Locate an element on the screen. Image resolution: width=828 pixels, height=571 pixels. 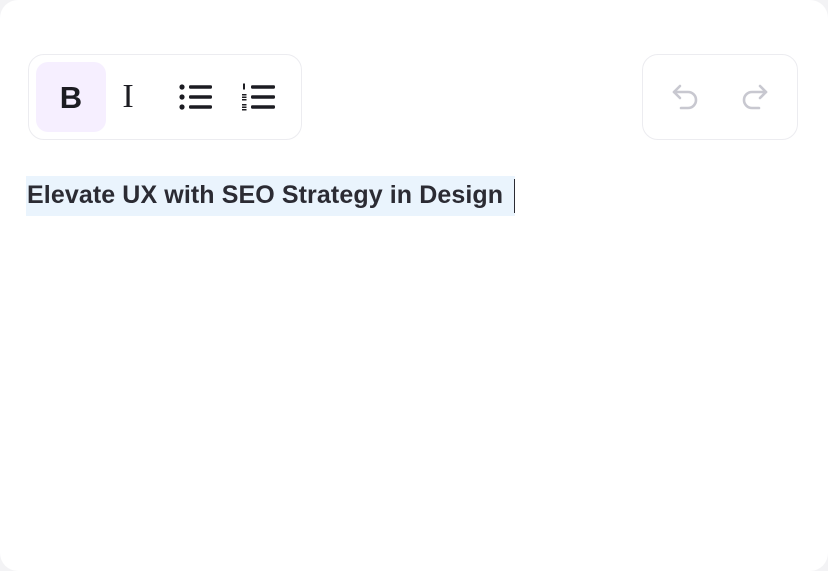
redo-icon is located at coordinates (755, 97).